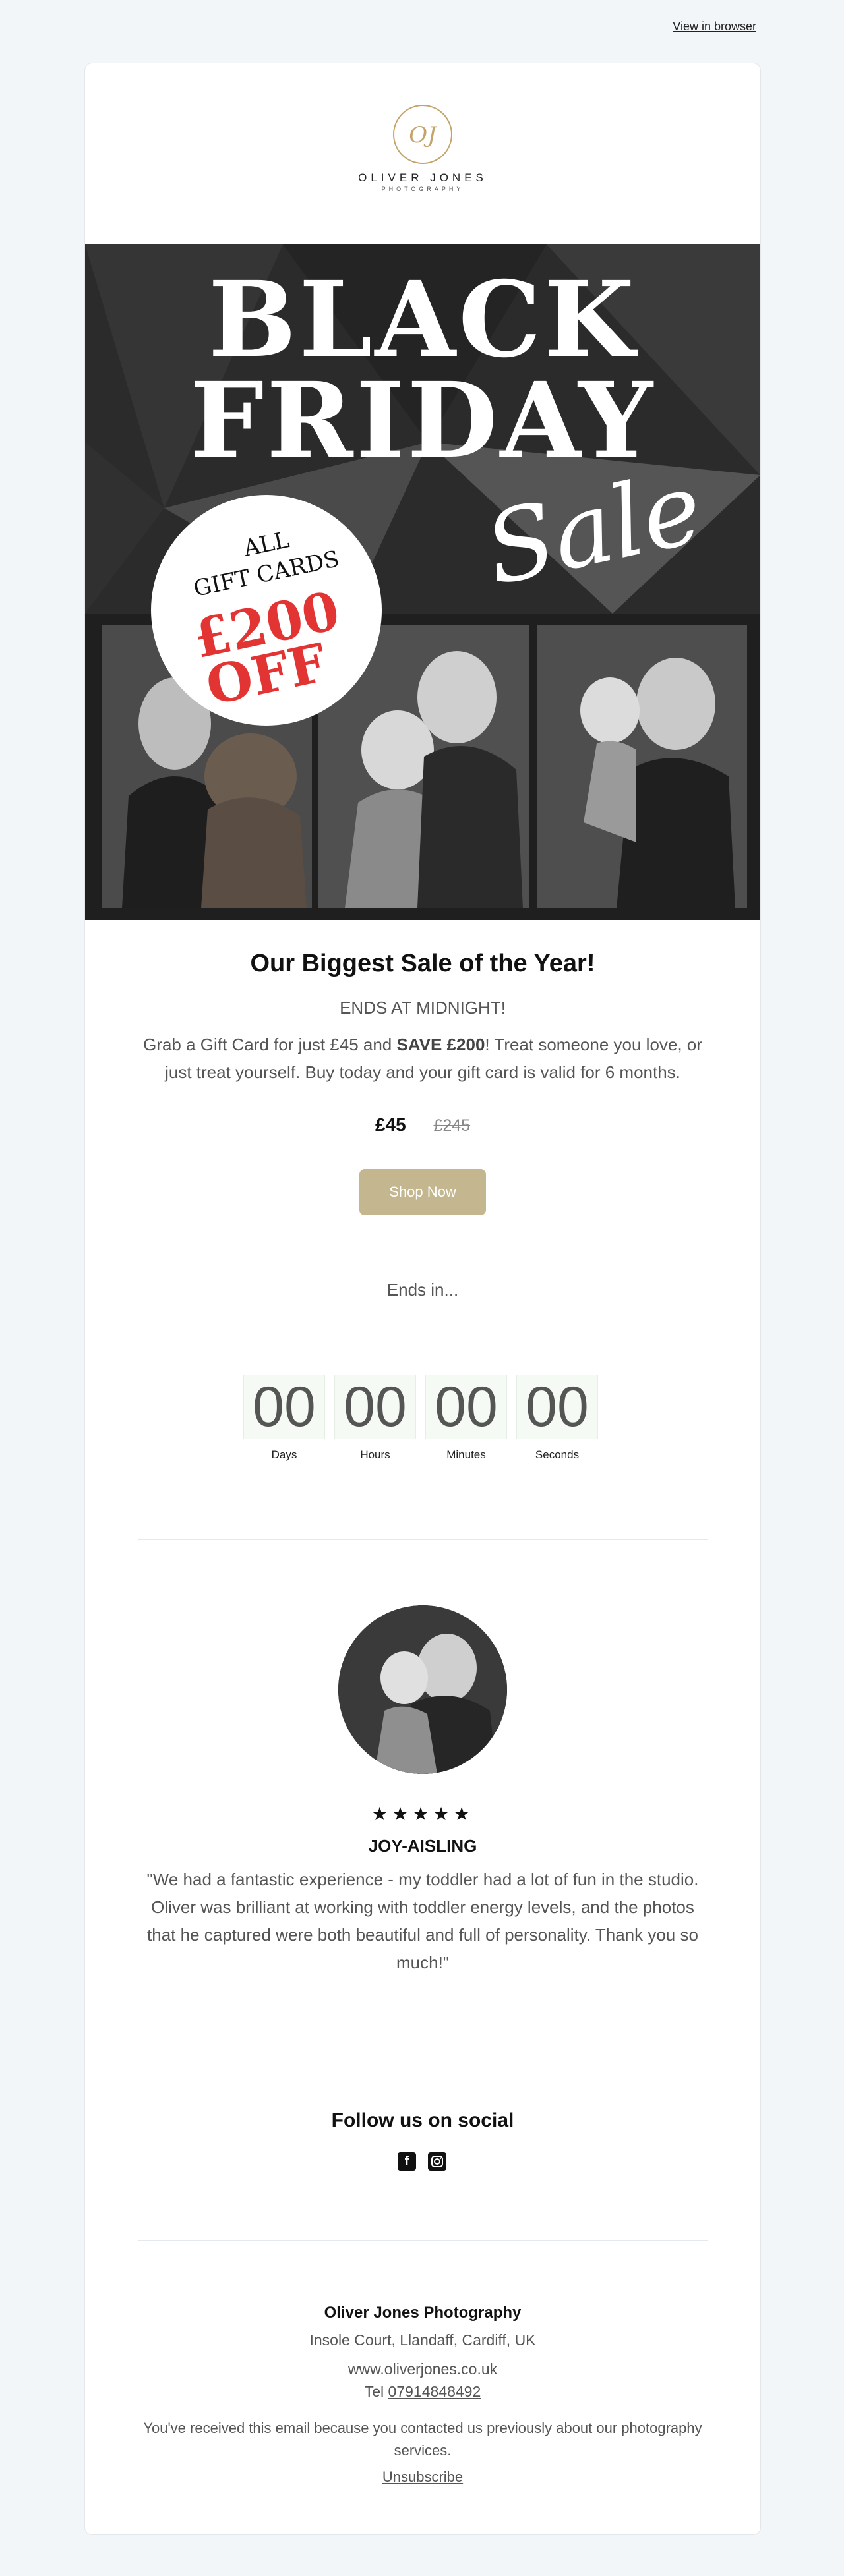 The width and height of the screenshot is (844, 2576). Describe the element at coordinates (440, 1044) in the screenshot. I see `offer-body-highlight: SAVE £200` at that location.